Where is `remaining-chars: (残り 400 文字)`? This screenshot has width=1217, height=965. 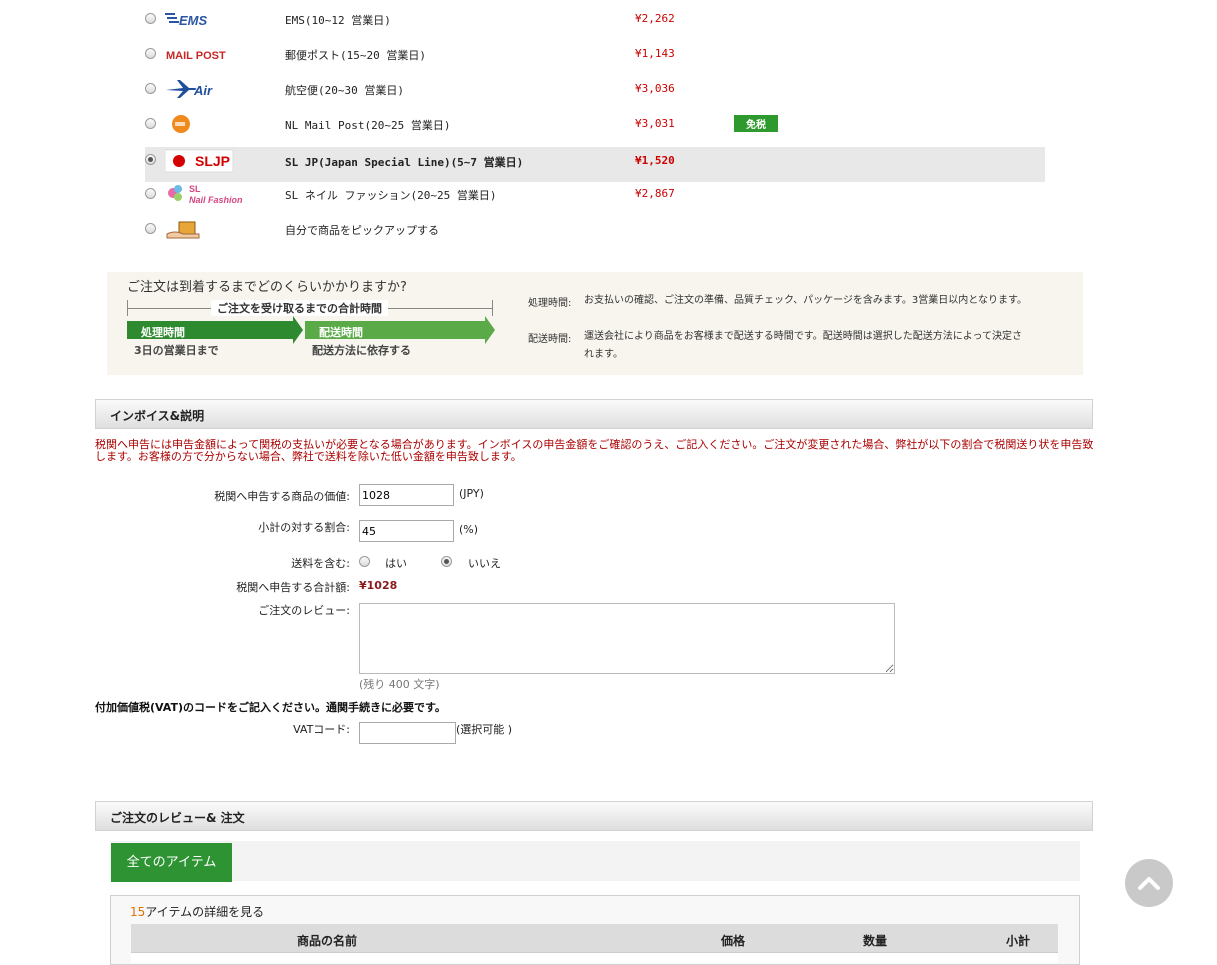 remaining-chars: (残り 400 文字) is located at coordinates (399, 684).